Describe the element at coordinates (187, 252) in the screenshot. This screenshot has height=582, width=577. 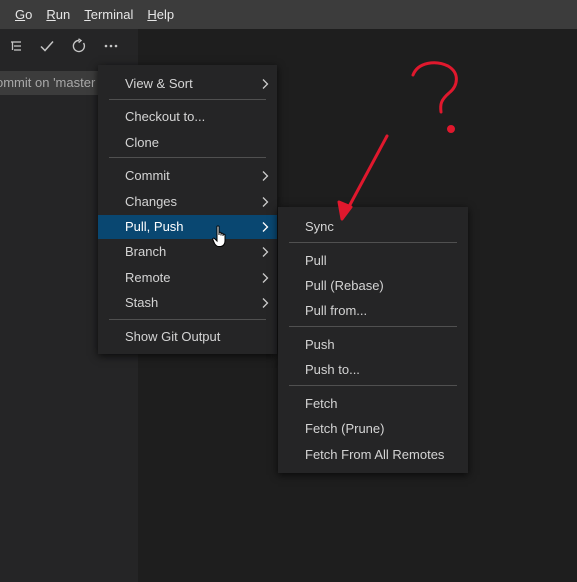
I see `menu-item-branch: Branch` at that location.